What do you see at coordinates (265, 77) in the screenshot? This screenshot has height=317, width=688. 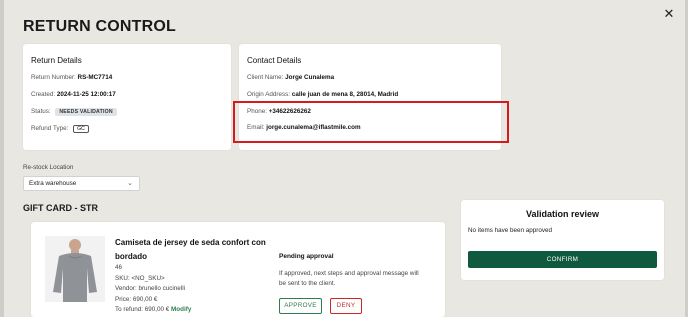 I see `client-name-label: Client Name:` at bounding box center [265, 77].